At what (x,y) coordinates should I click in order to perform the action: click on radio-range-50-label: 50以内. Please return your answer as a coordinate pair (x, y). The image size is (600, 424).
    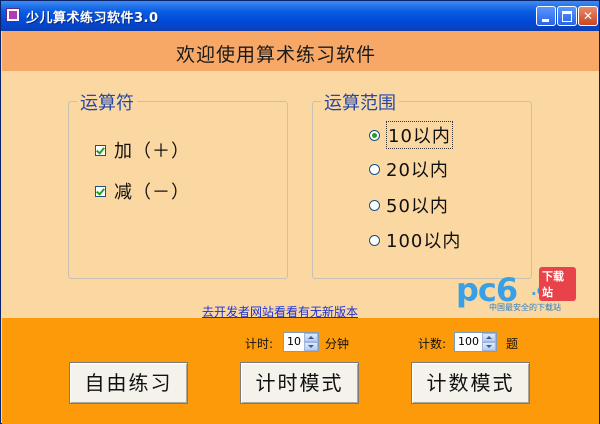
    Looking at the image, I should click on (417, 206).